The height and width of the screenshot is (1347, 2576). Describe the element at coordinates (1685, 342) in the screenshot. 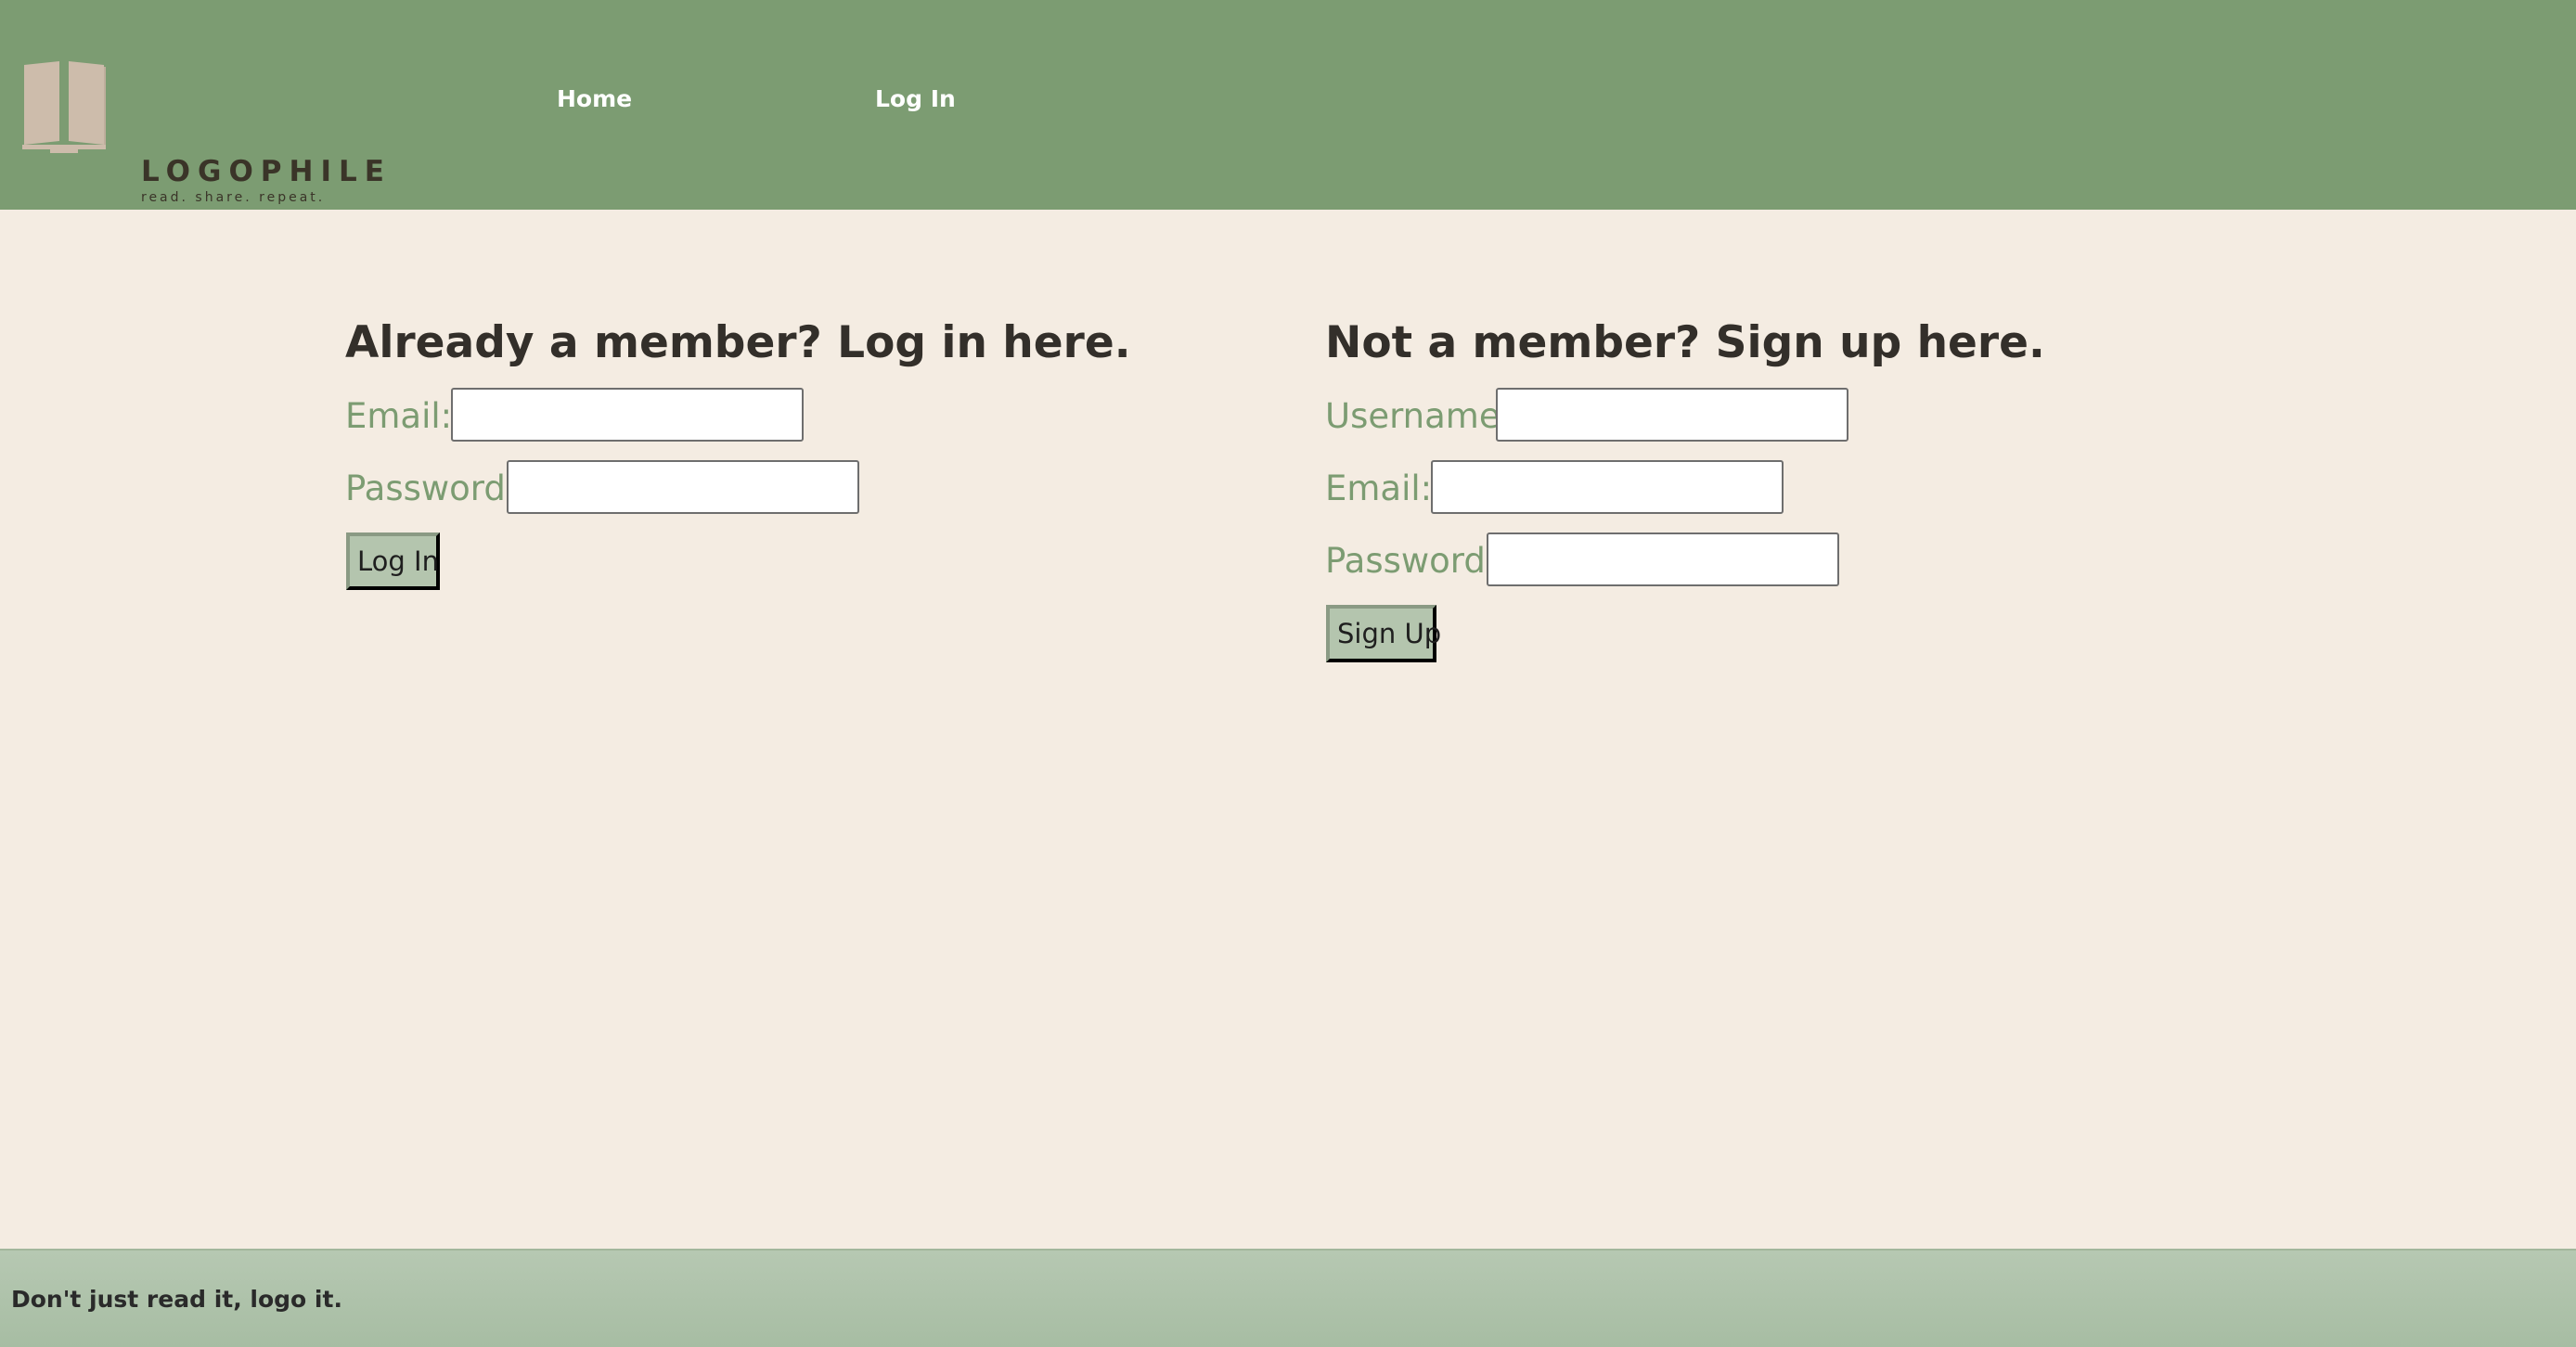

I see `signup-title: Not a member? Sign up here.` at that location.